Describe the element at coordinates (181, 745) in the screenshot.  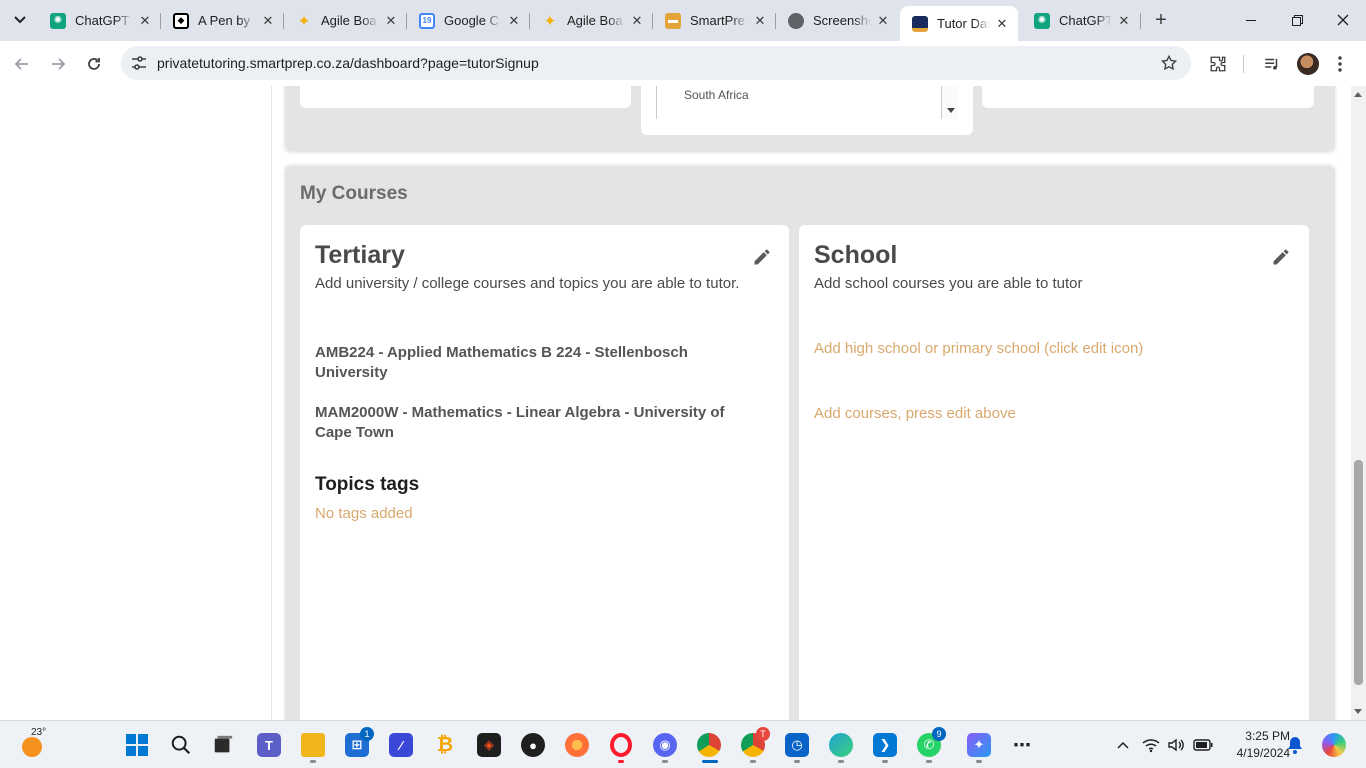
I see `search-icon` at that location.